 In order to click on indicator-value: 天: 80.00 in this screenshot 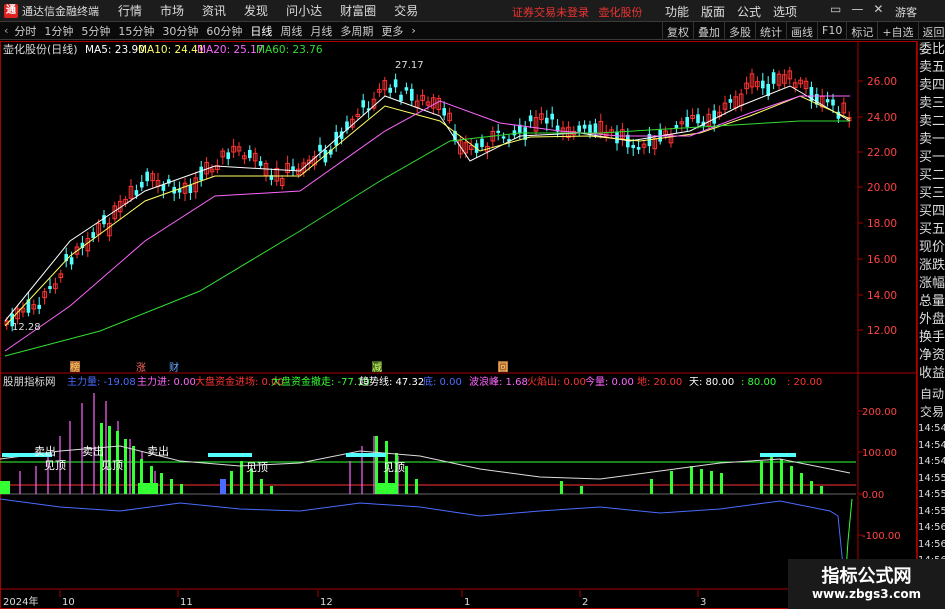, I will do `click(711, 382)`.